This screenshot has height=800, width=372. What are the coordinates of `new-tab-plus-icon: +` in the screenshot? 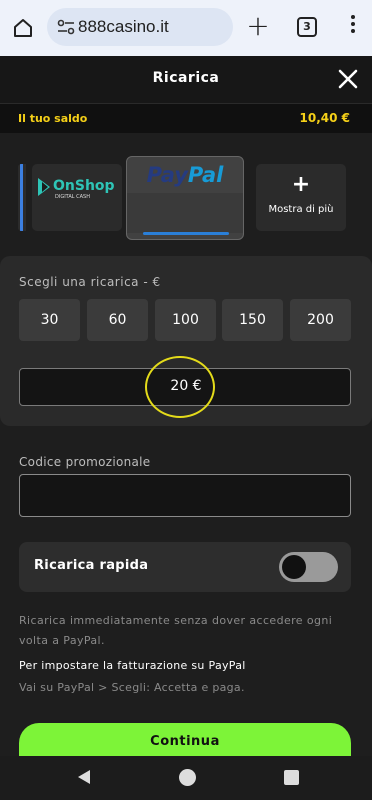 It's located at (258, 26).